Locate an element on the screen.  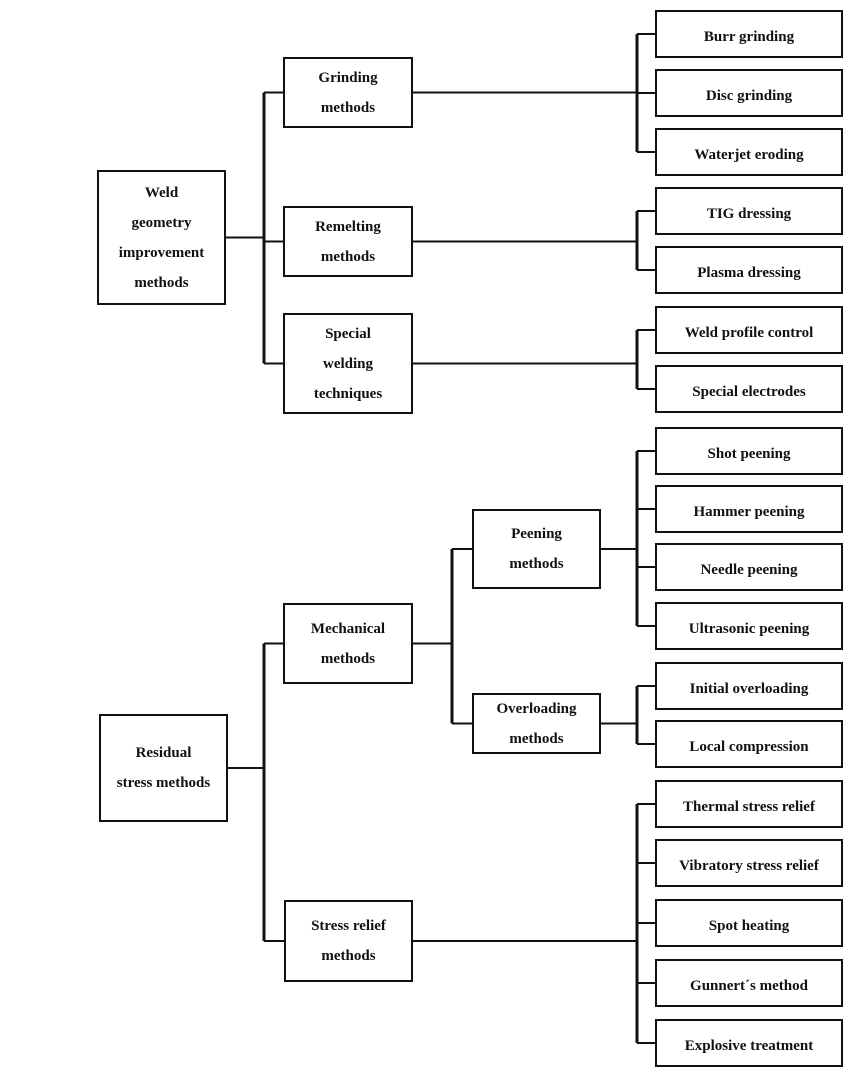
node-label-line: welding is located at coordinates (347, 363).